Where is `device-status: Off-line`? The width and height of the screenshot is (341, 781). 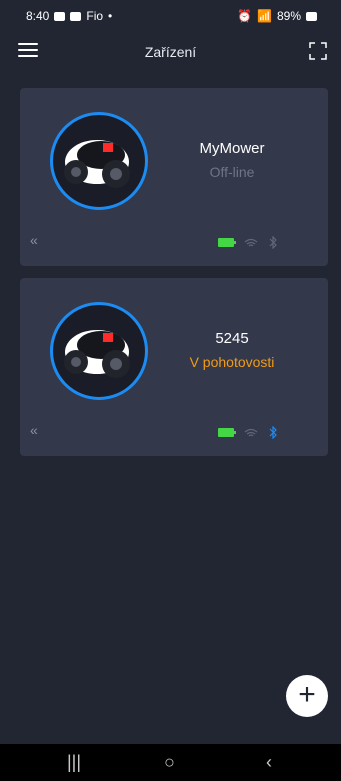 device-status: Off-line is located at coordinates (232, 172).